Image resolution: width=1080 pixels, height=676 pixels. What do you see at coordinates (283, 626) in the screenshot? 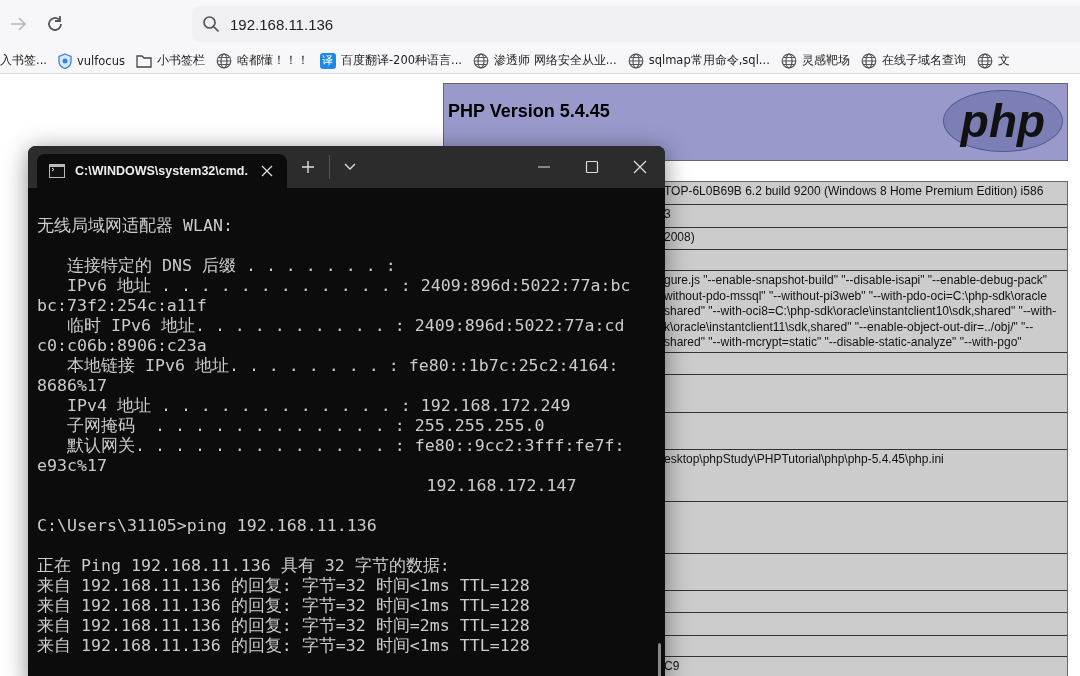
I see `console-line: 来自 192.168.11.136 的回复: 字节=32 时间=2ms TTL=128` at bounding box center [283, 626].